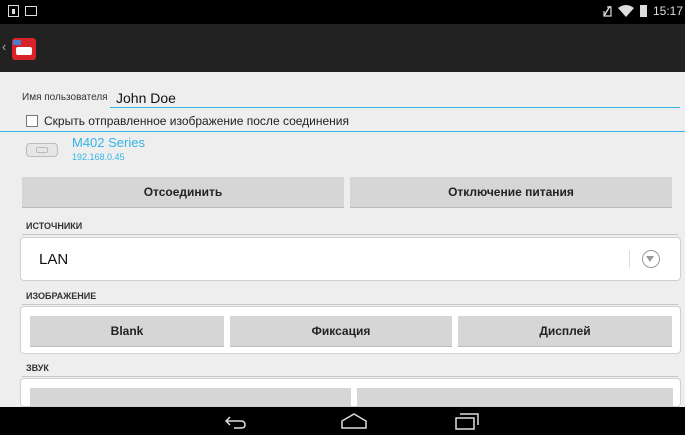 The image size is (685, 435). I want to click on status-left-icons, so click(22, 11).